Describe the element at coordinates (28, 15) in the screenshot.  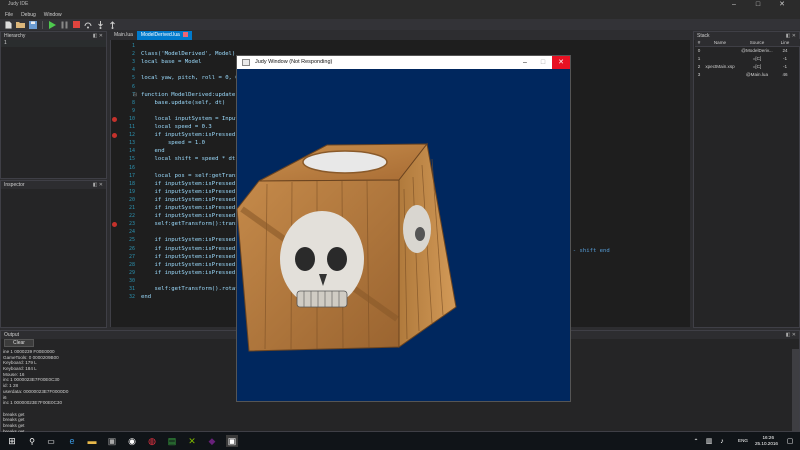
I see `menu-debug: Debug` at that location.